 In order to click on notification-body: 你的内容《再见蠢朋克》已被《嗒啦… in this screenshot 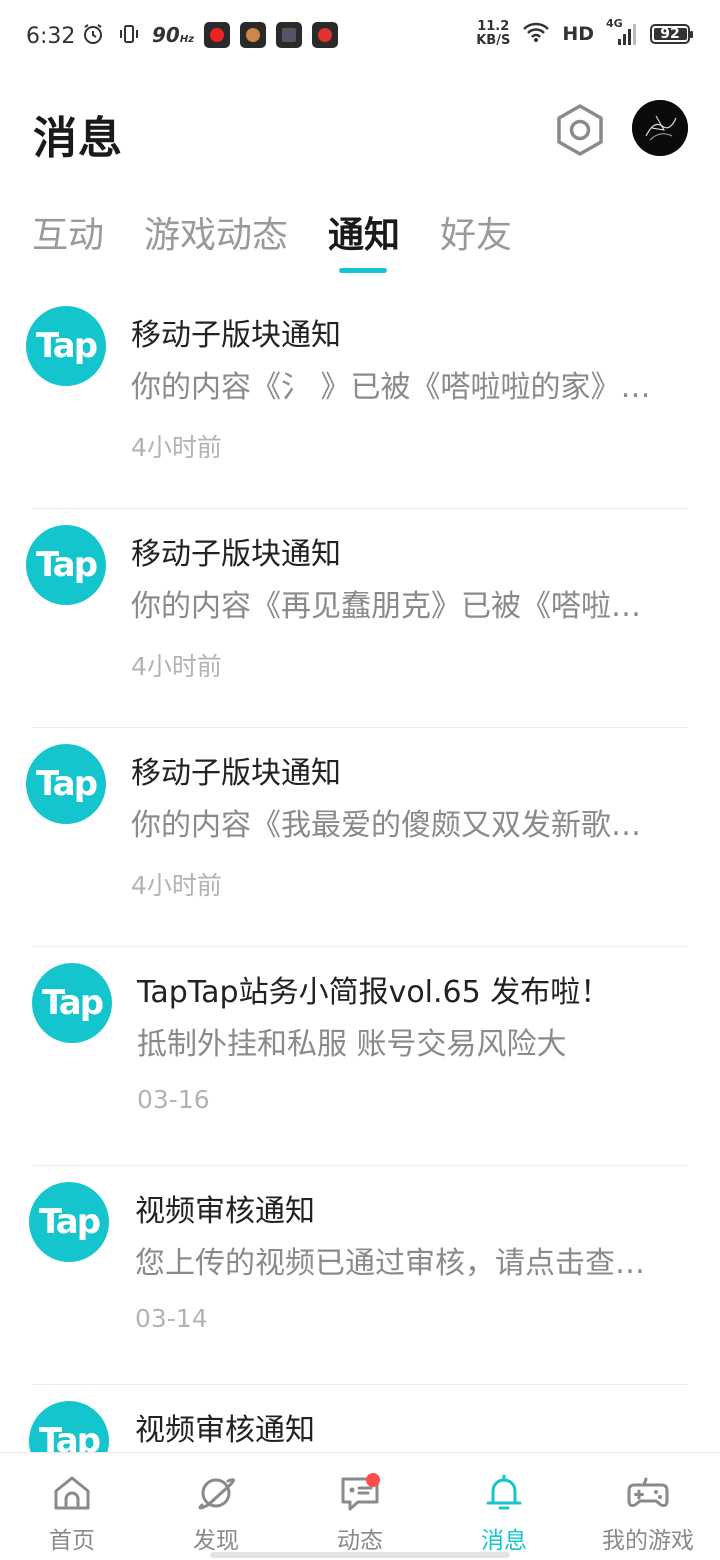, I will do `click(386, 606)`.